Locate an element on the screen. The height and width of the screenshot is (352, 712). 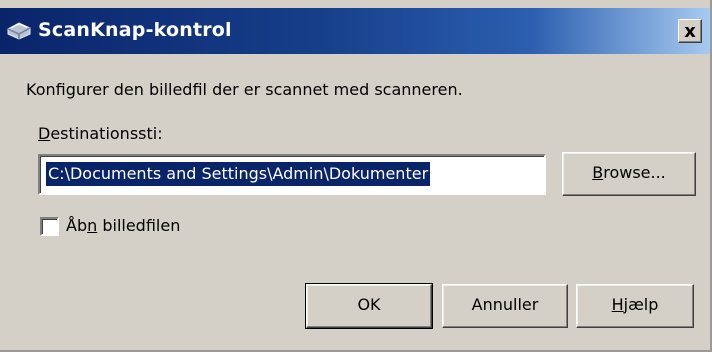
cancel-button-label: Annuller is located at coordinates (505, 304).